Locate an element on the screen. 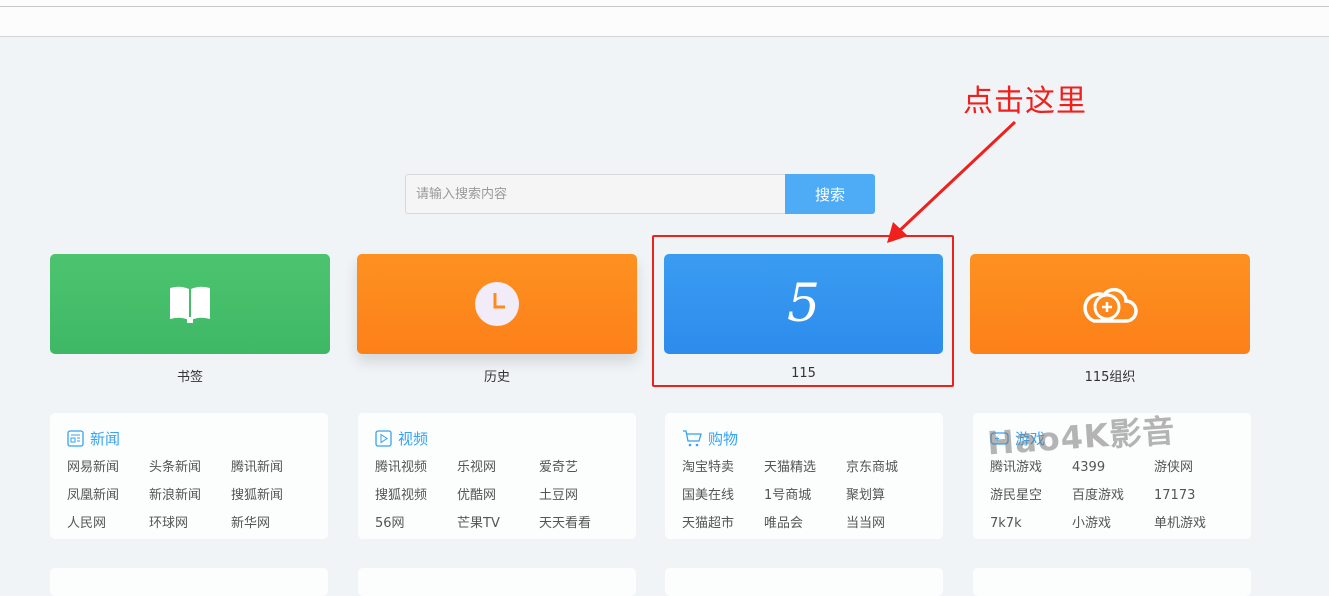  link: 小游戏 is located at coordinates (1113, 523).